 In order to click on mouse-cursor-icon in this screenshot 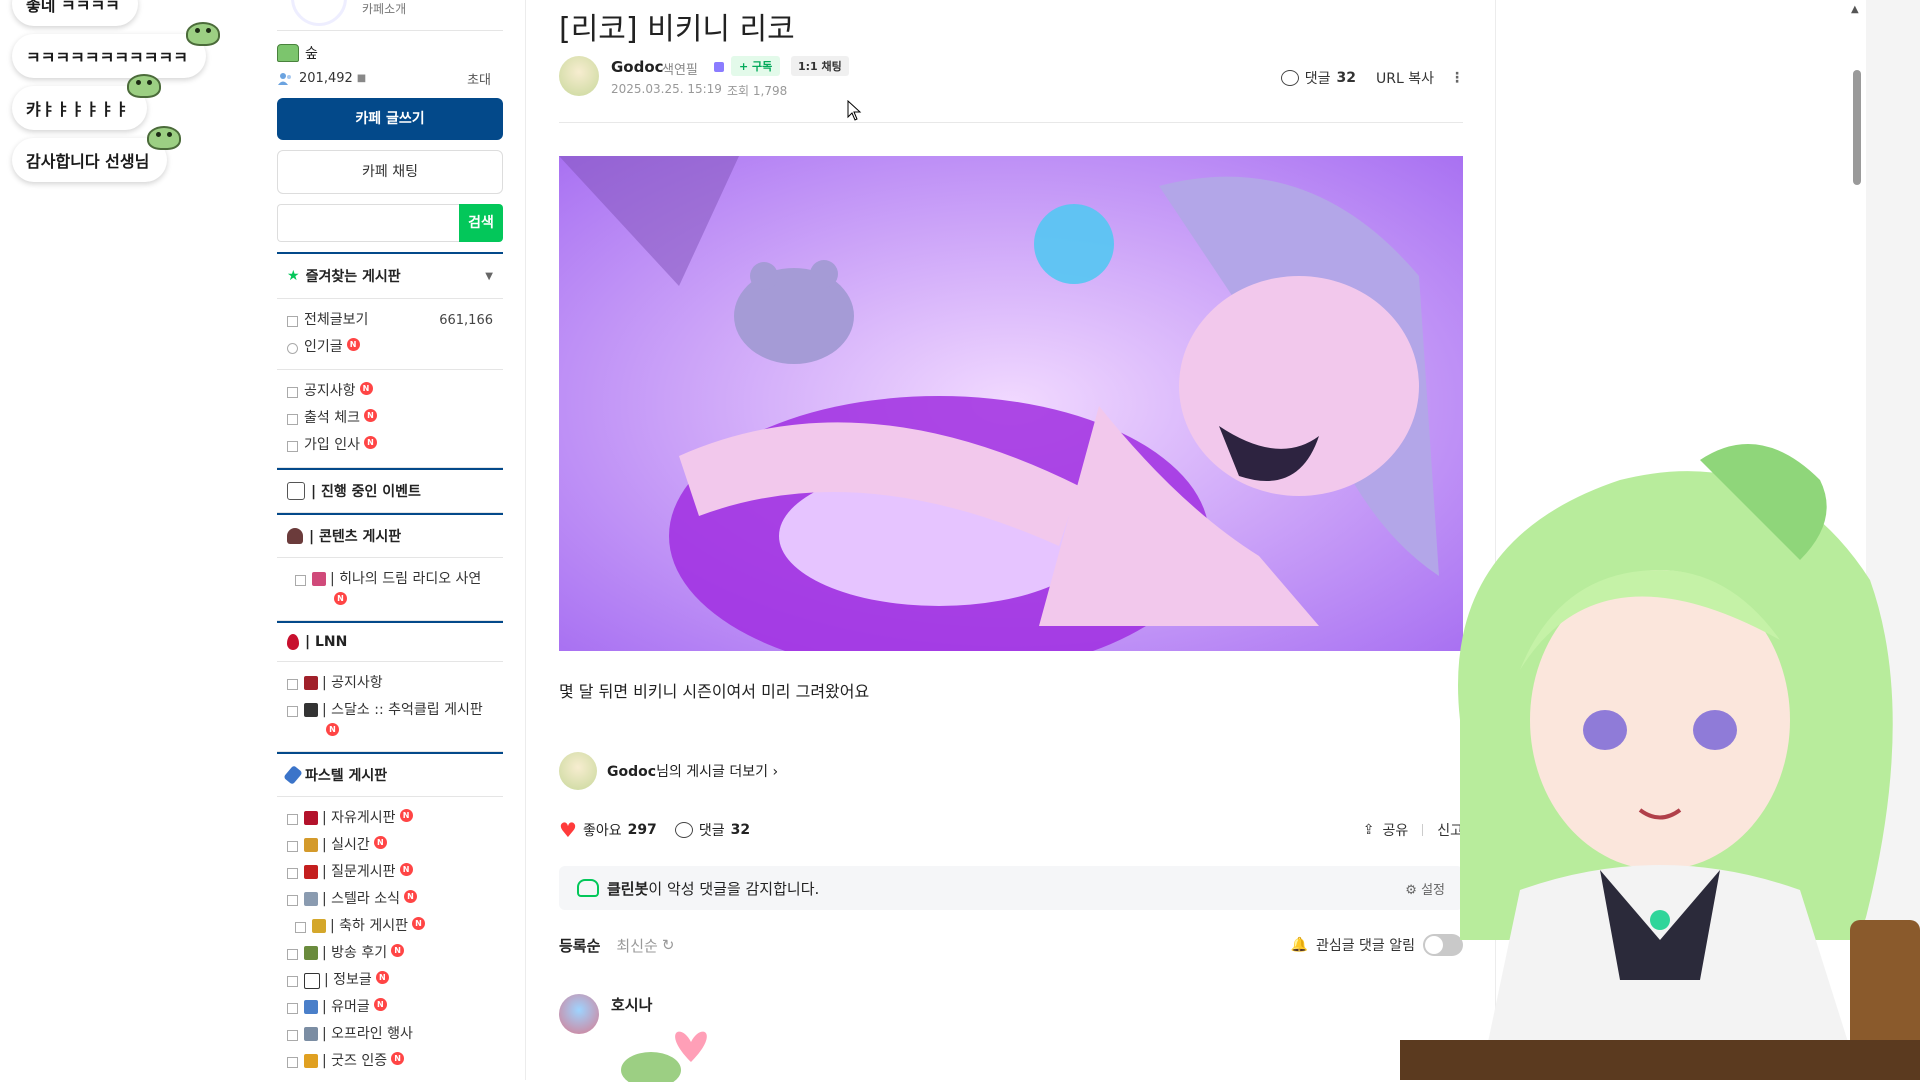, I will do `click(854, 110)`.